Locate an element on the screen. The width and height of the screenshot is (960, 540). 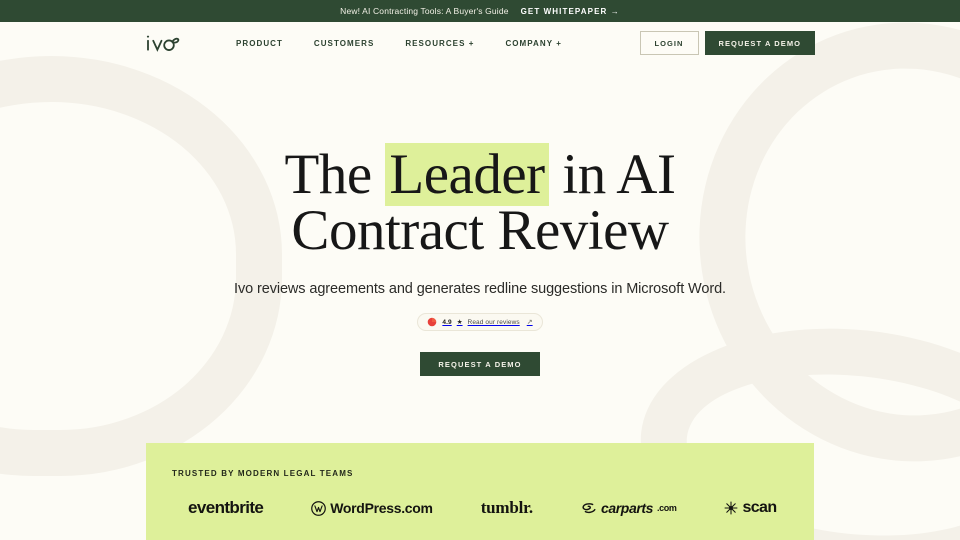
starburst-icon is located at coordinates (731, 508).